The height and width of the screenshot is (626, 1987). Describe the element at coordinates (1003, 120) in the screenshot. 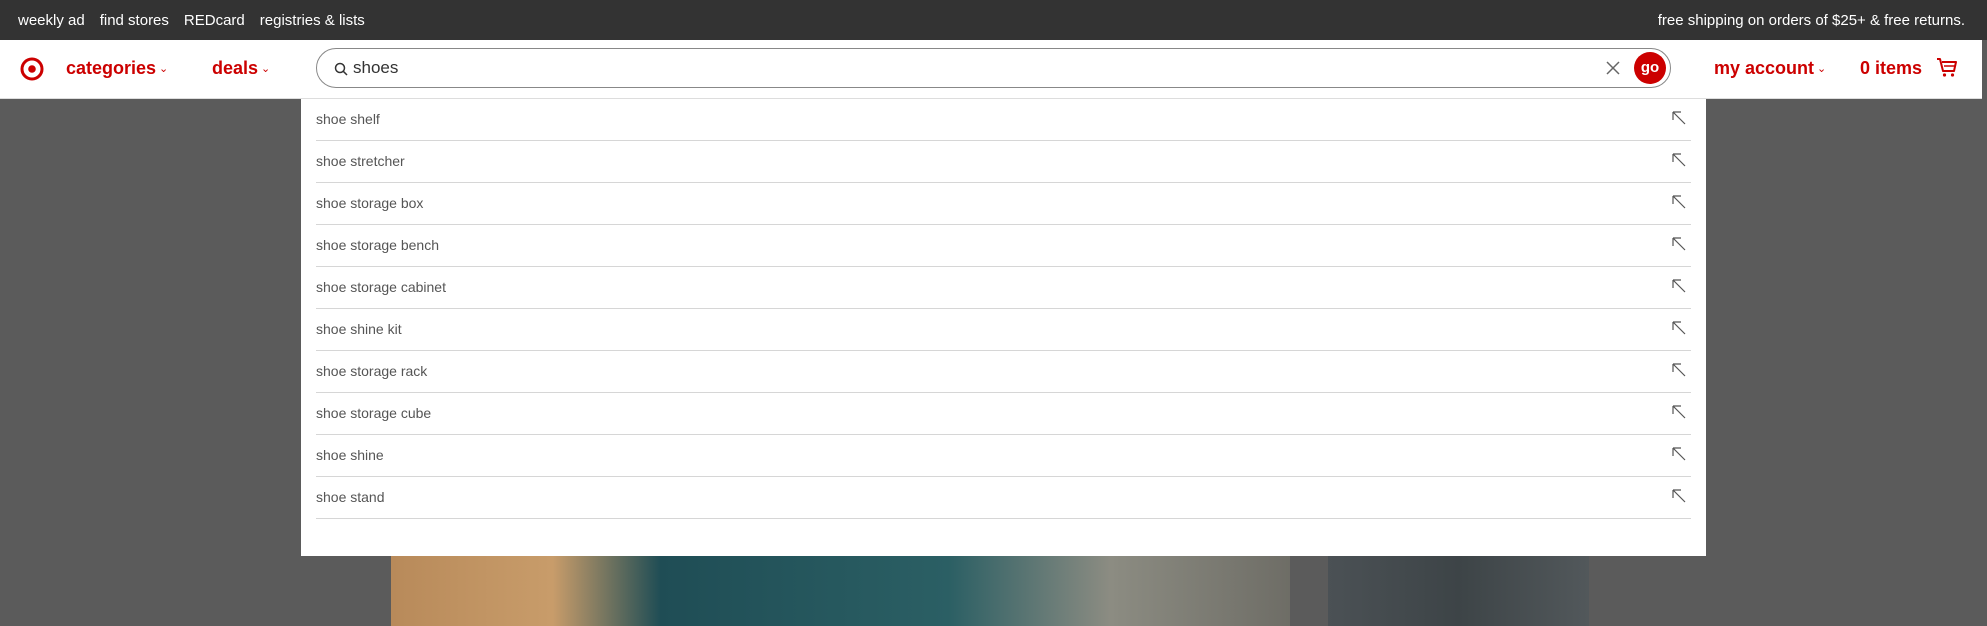

I see `suggestion-item: shoe shelf` at that location.